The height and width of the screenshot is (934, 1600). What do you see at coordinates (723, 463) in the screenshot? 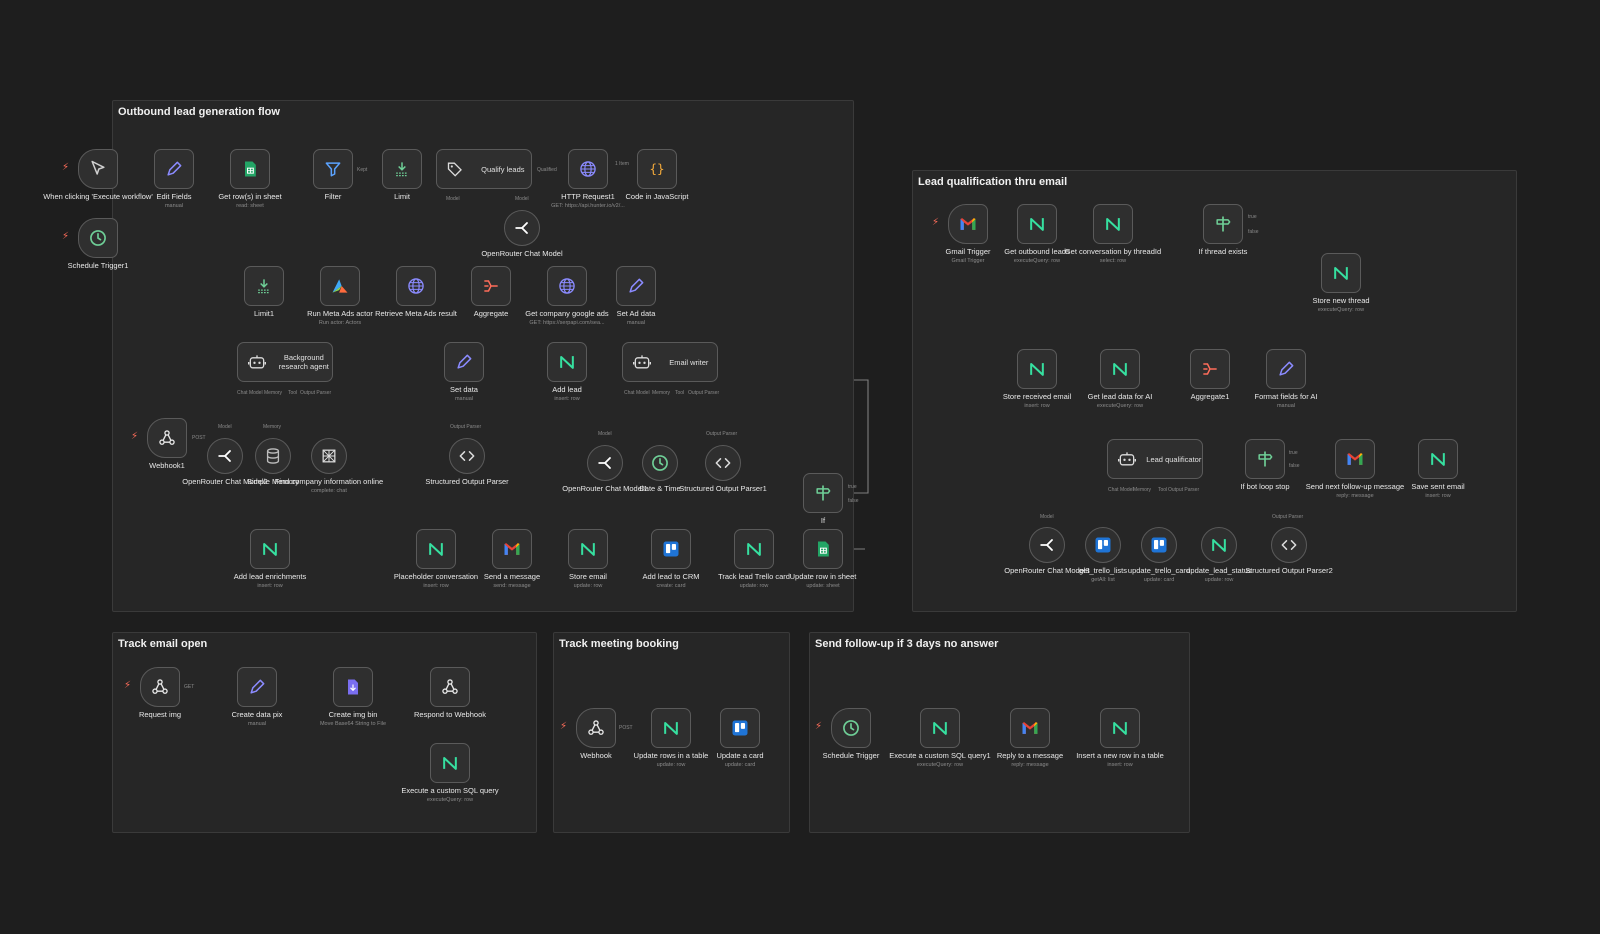
I see `node-structured-output-parser1` at bounding box center [723, 463].